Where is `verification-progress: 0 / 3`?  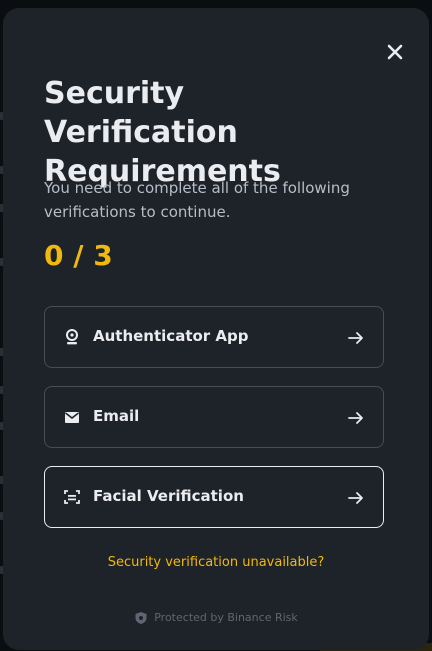
verification-progress: 0 / 3 is located at coordinates (78, 255).